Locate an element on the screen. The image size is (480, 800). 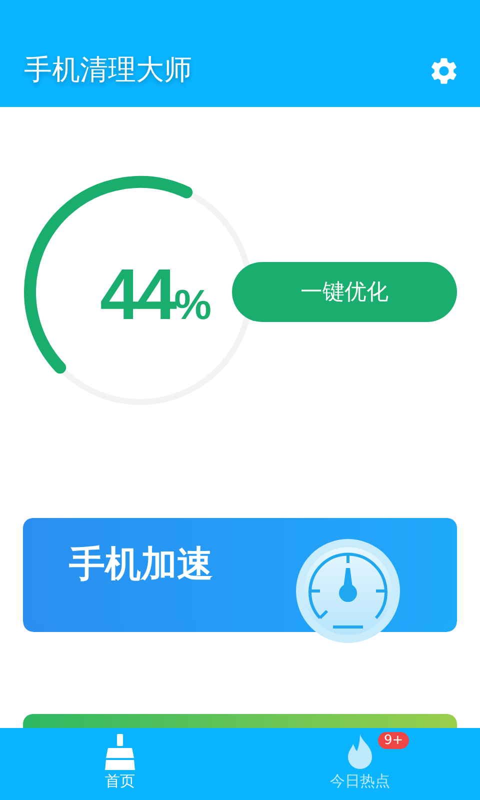
notification-badge: 9+ is located at coordinates (394, 740).